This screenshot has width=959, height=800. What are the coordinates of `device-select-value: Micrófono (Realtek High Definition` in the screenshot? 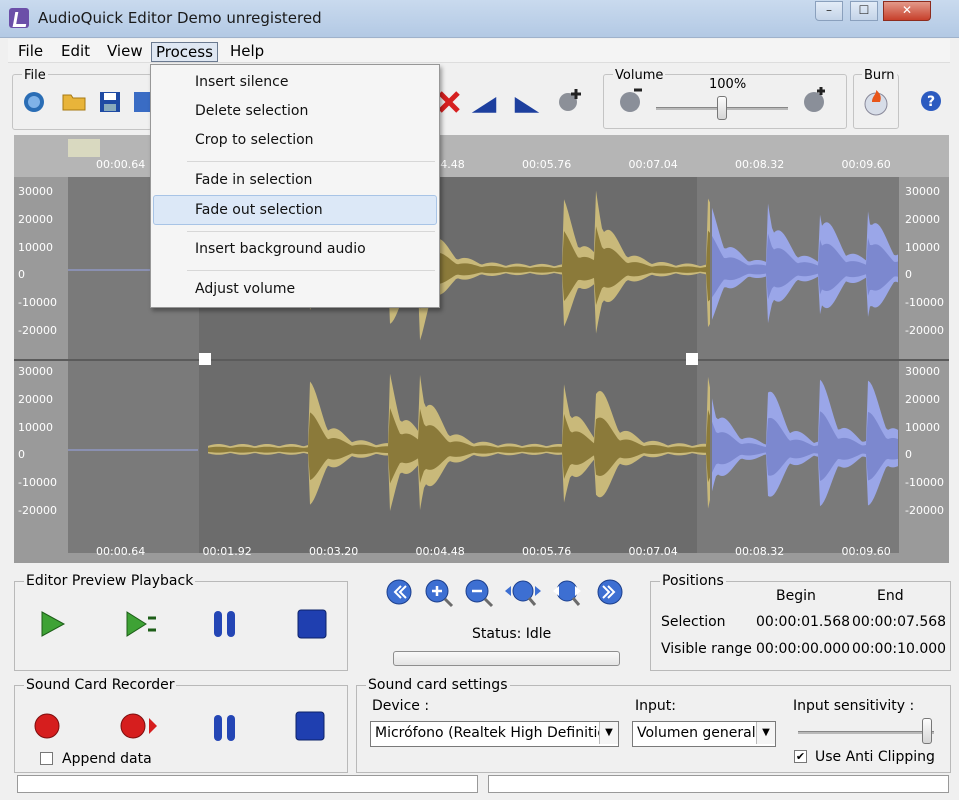 It's located at (495, 733).